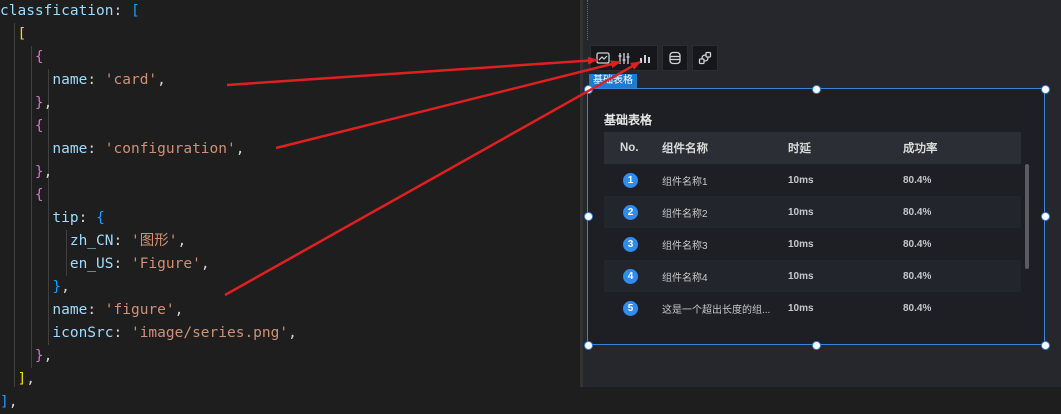 The image size is (1061, 414). I want to click on code-line: ],, so click(8, 402).